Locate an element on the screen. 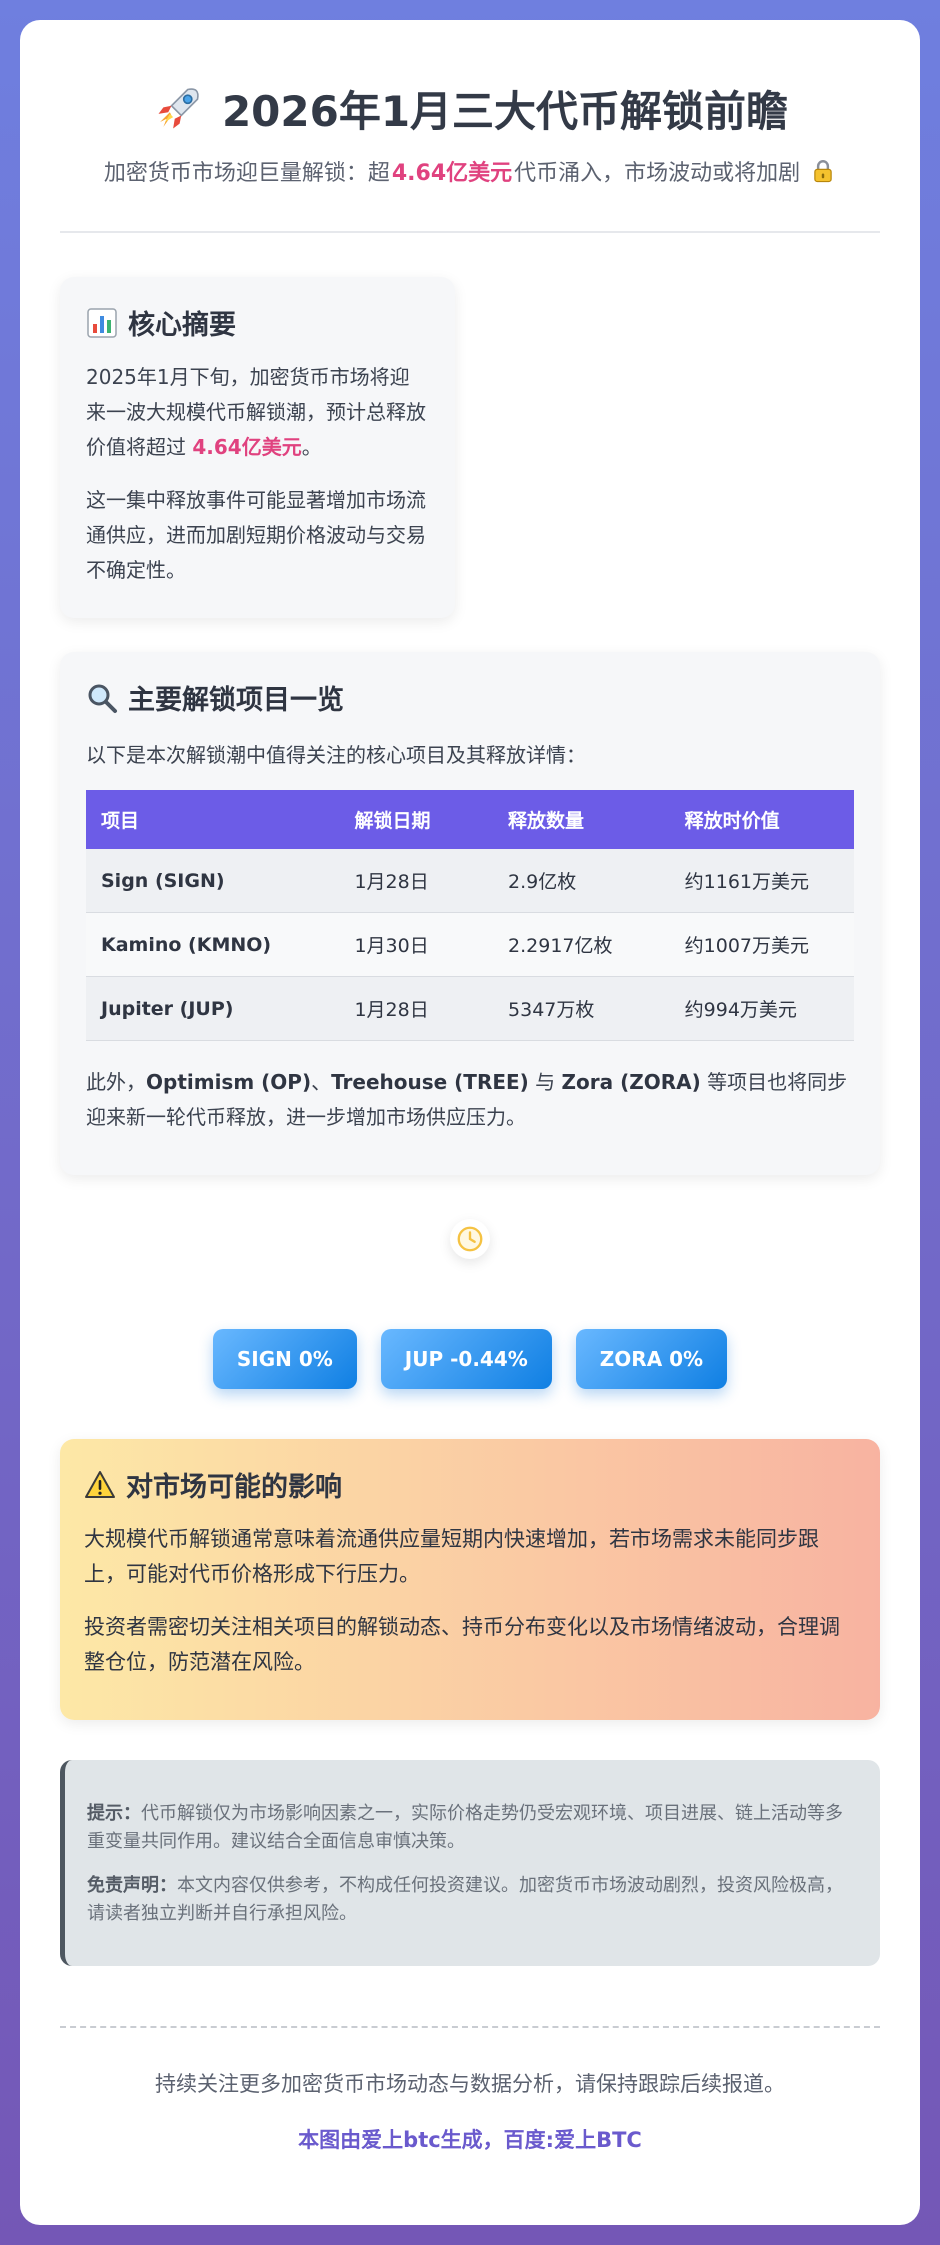  warning-icon is located at coordinates (100, 1484).